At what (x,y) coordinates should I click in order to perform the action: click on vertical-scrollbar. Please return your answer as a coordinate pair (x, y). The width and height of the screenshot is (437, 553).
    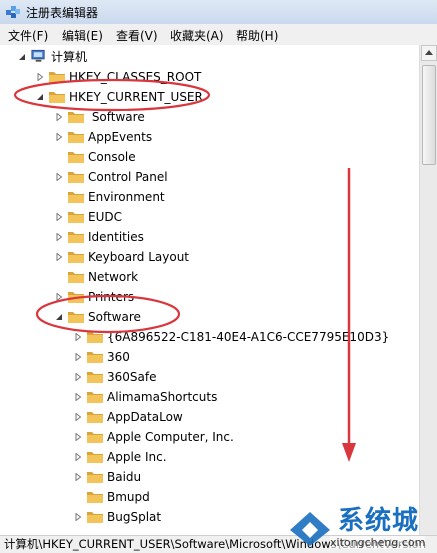
    Looking at the image, I should click on (428, 290).